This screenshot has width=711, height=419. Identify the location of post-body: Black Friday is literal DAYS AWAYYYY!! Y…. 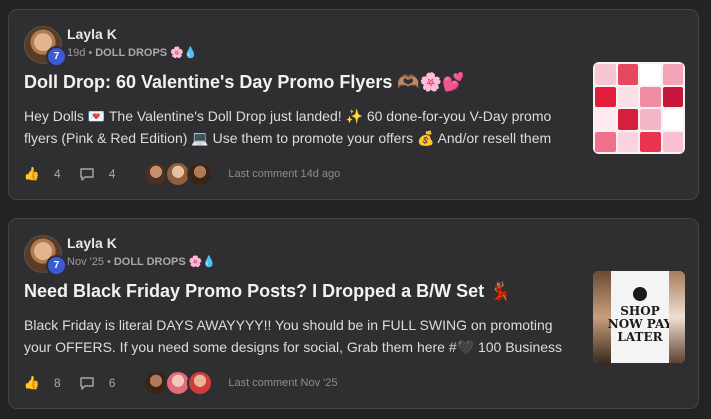
(293, 336).